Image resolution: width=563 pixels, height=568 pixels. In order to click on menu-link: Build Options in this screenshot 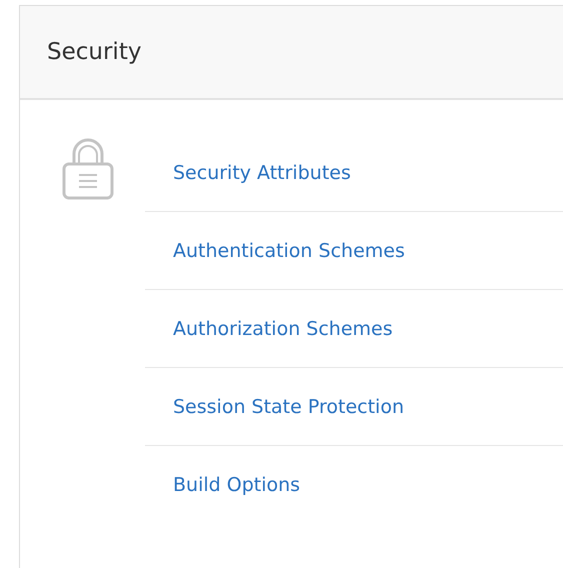, I will do `click(236, 485)`.